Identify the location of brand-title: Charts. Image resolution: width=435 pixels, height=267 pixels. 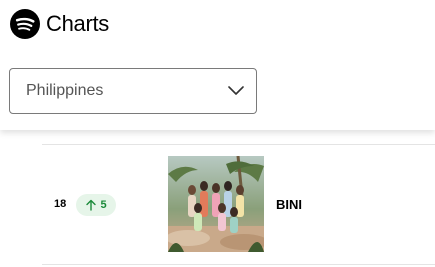
(77, 23).